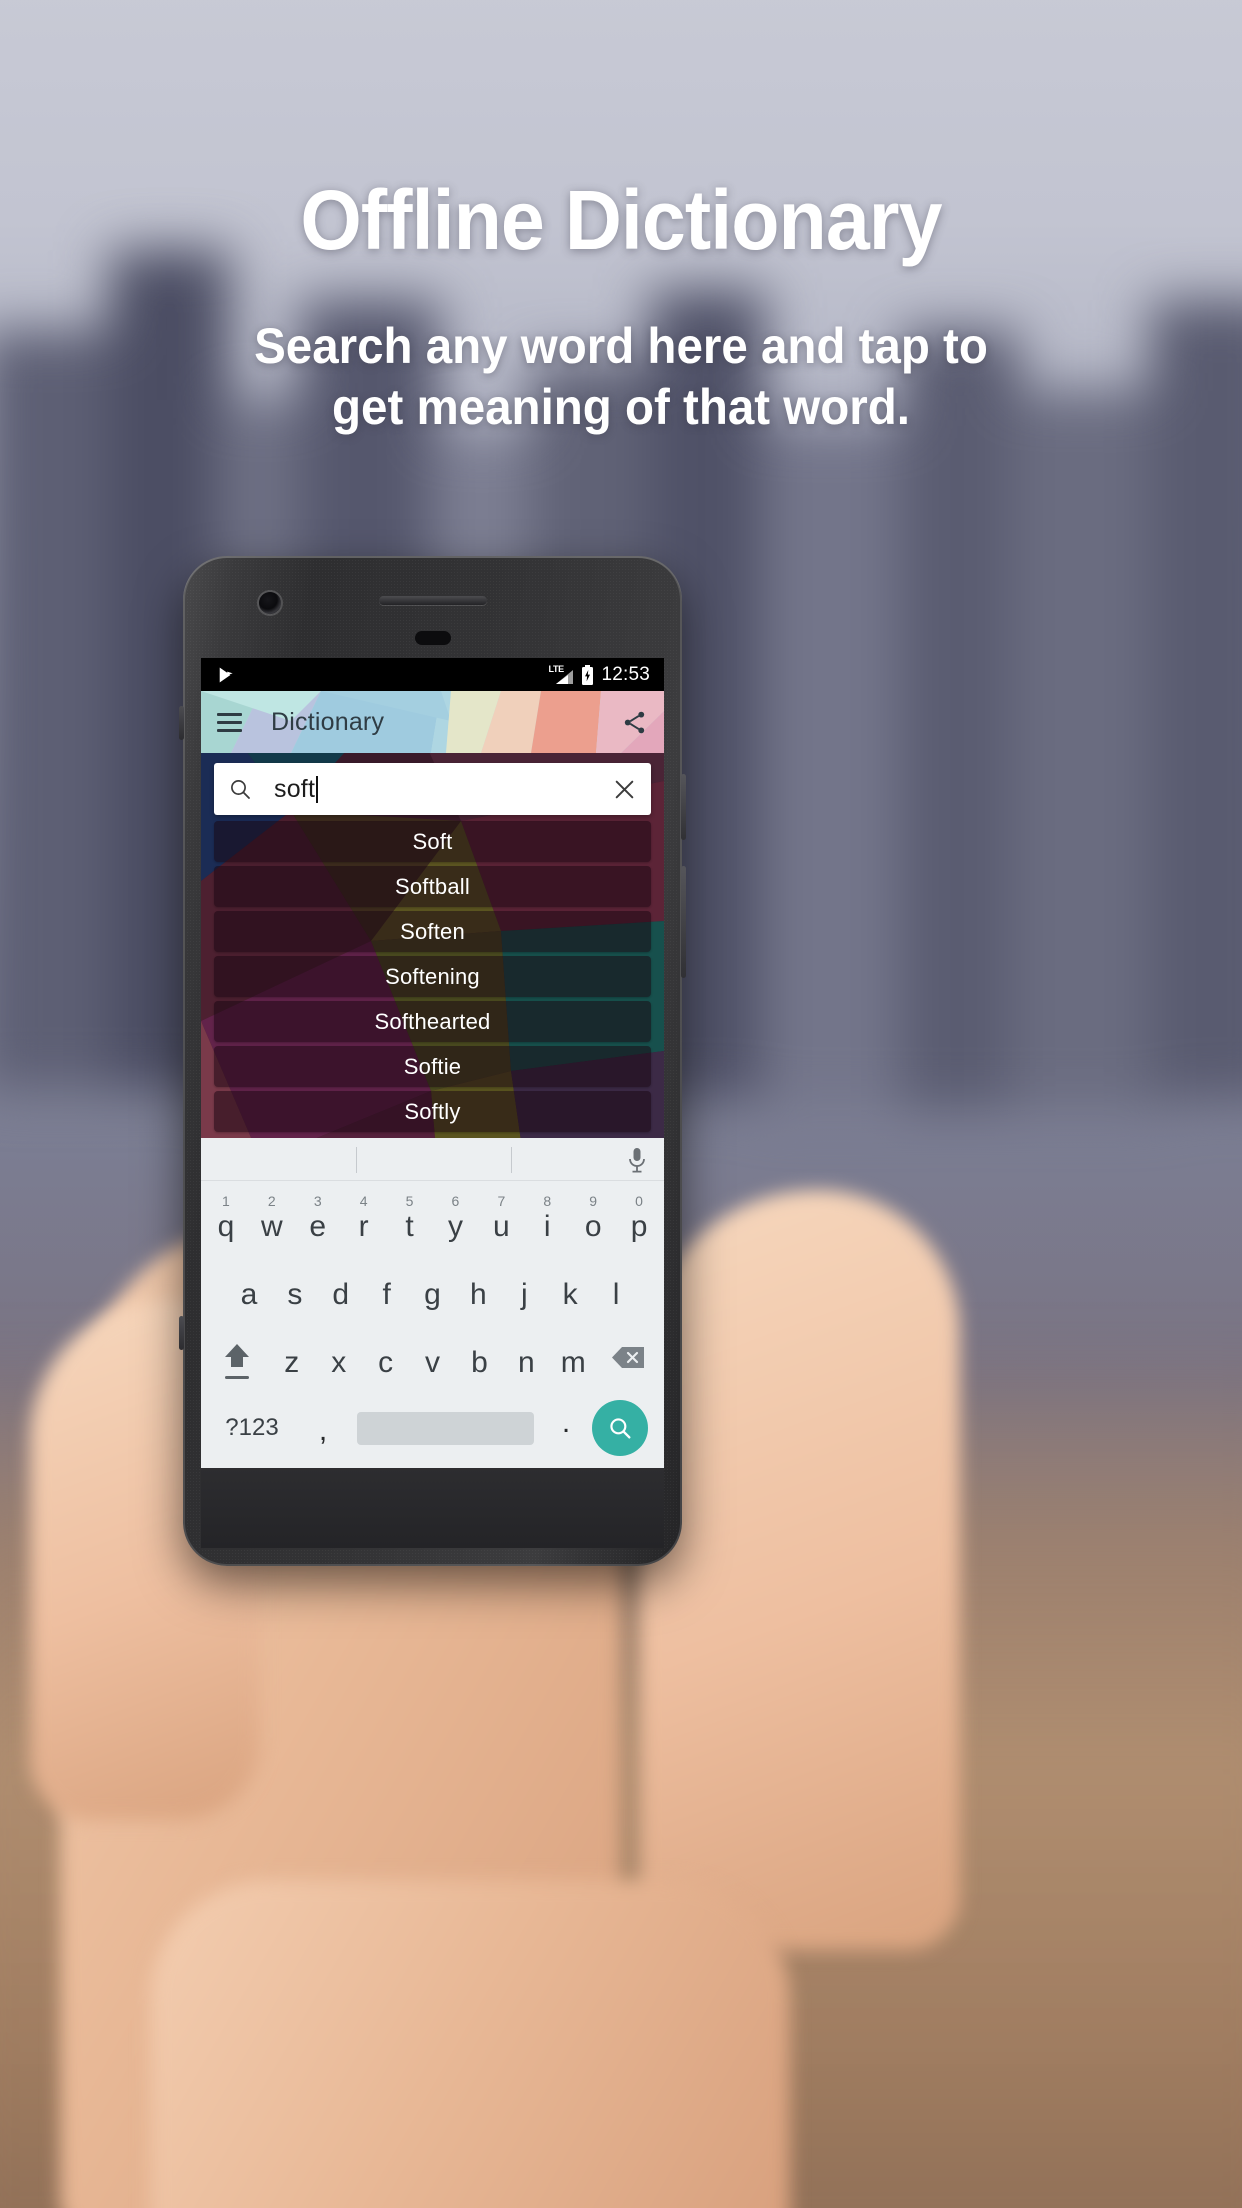 The width and height of the screenshot is (1242, 2208). I want to click on key-label: q, so click(226, 1226).